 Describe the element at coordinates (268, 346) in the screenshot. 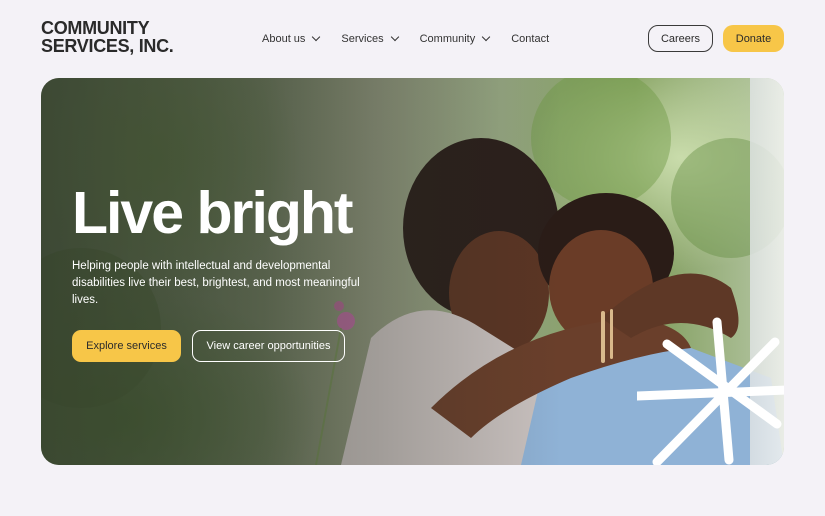

I see `view-careers-button: View career opportunities` at that location.